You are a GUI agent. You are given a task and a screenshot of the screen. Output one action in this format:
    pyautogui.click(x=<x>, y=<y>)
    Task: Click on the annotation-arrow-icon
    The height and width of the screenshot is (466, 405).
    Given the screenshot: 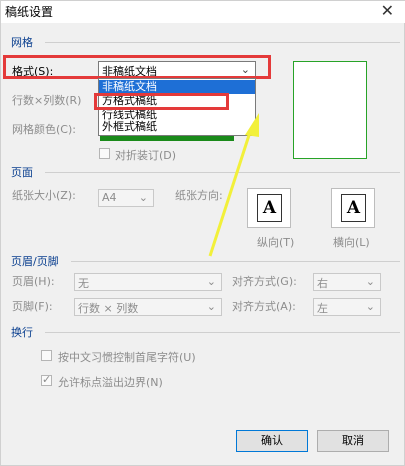 What is the action you would take?
    pyautogui.click(x=233, y=185)
    